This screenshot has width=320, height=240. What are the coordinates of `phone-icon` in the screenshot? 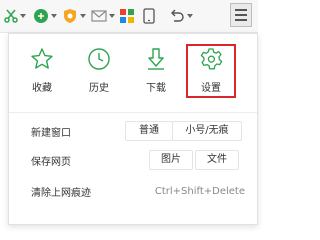 It's located at (149, 16).